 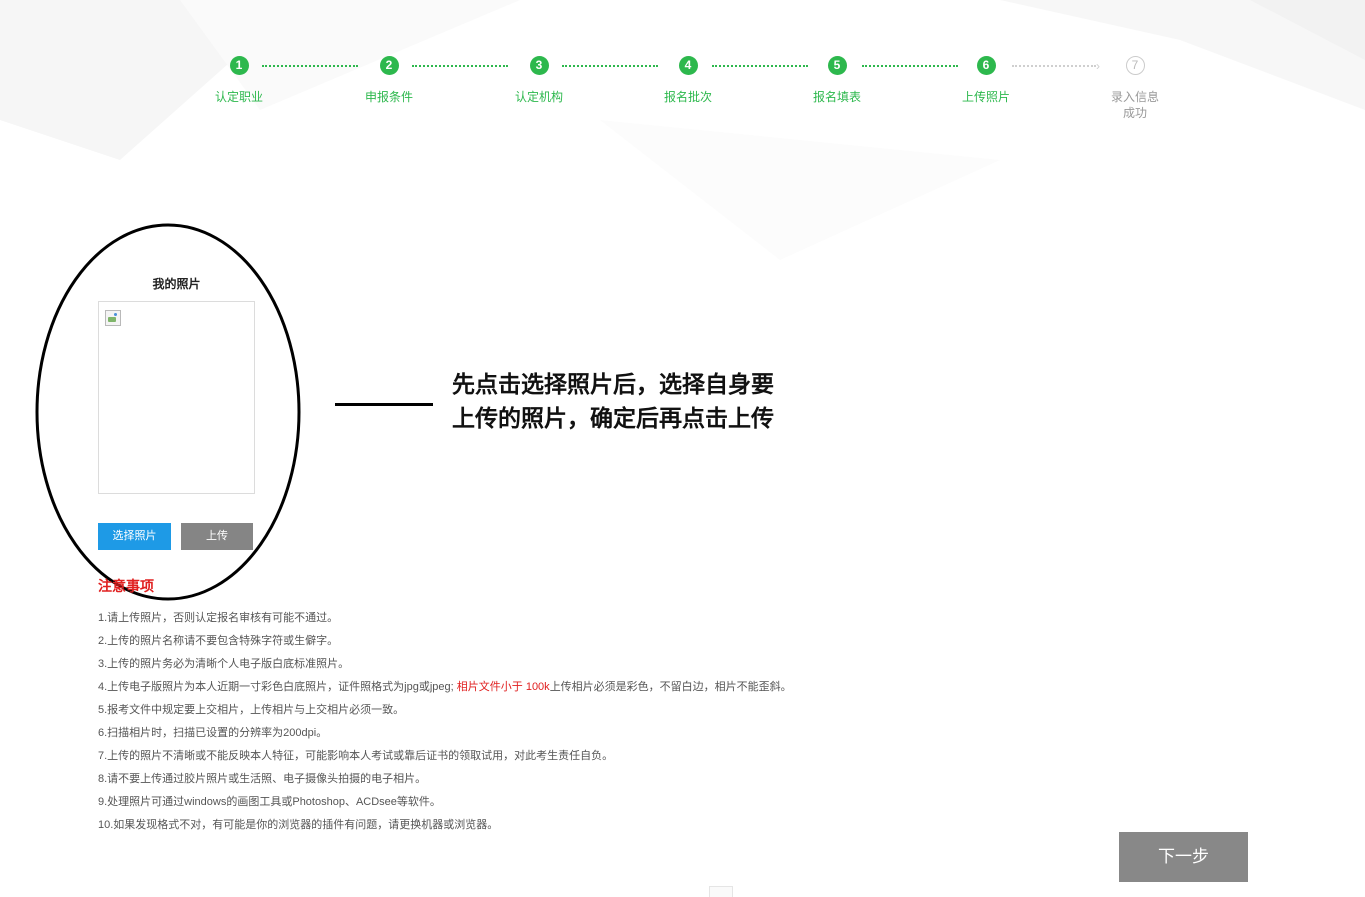 I want to click on annotation-line-2: 上传的照片，确定后再点击上传, so click(x=613, y=418).